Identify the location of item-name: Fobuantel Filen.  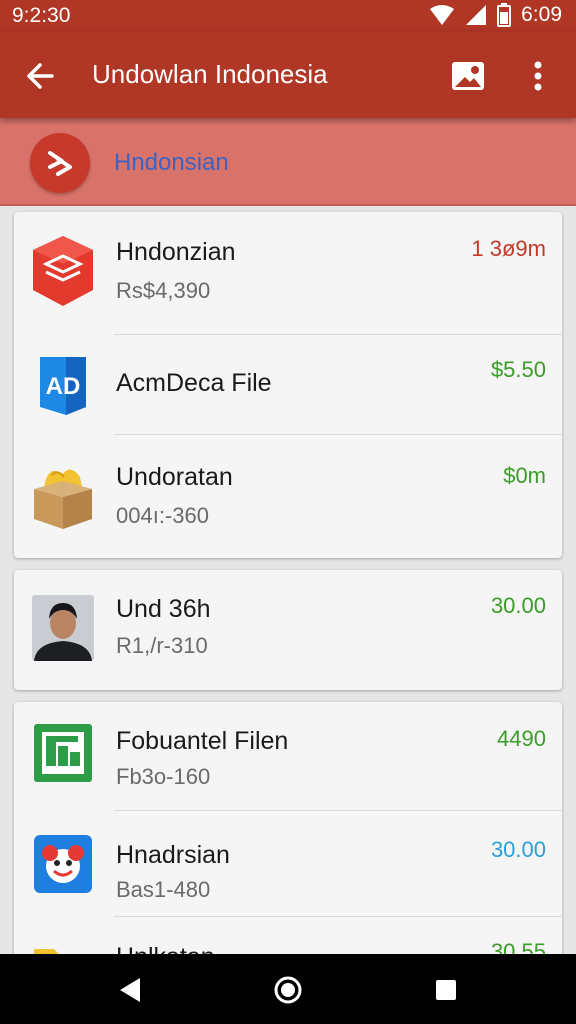
(202, 741).